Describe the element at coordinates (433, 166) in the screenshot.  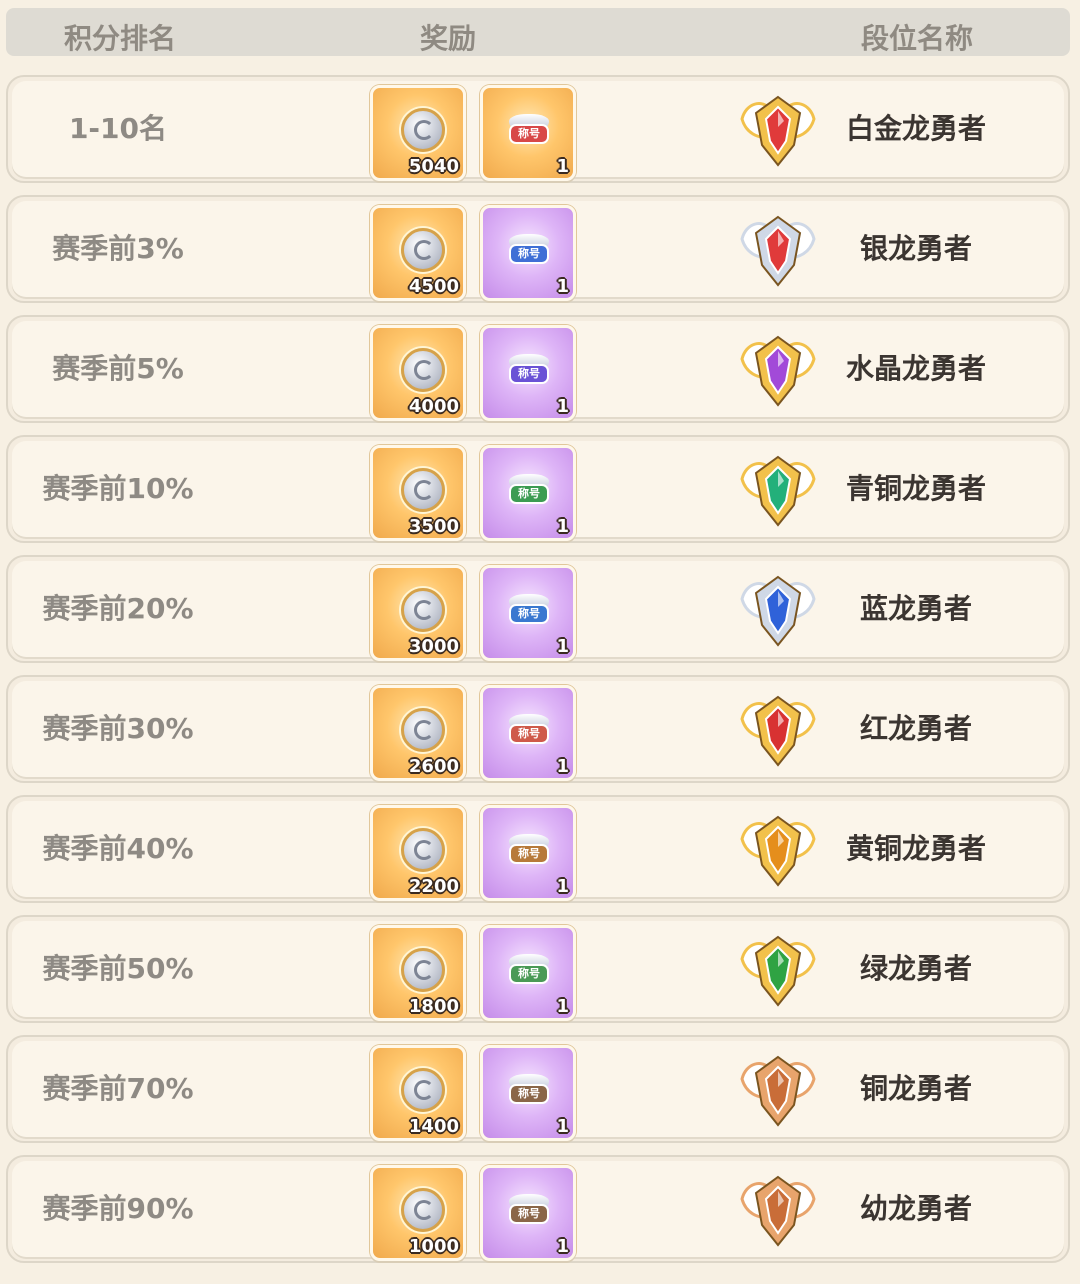
I see `coin-reward-quantity: 5040` at that location.